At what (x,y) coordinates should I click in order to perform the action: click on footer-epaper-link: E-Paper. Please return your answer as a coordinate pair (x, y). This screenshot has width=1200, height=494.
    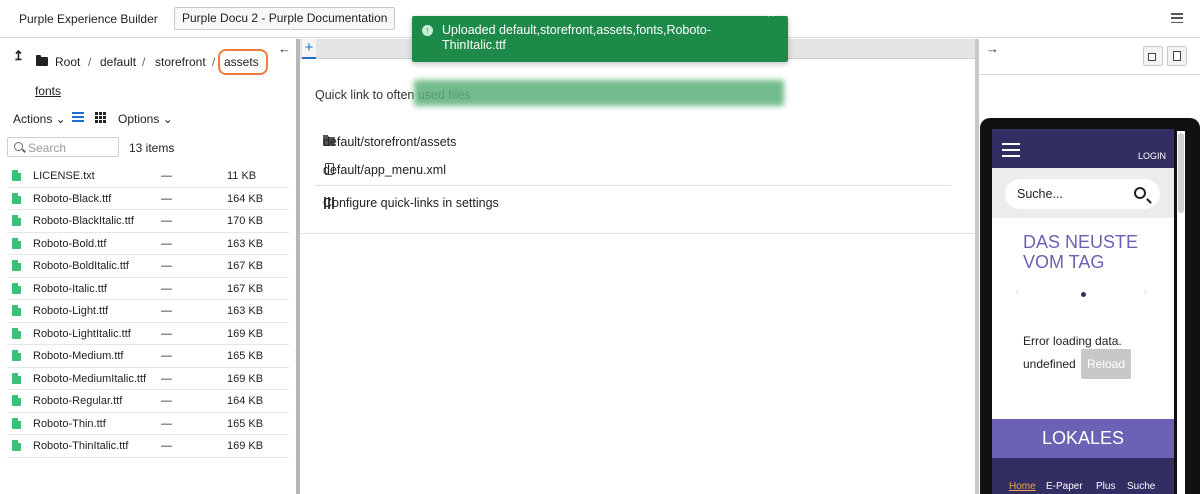
    Looking at the image, I should click on (1064, 486).